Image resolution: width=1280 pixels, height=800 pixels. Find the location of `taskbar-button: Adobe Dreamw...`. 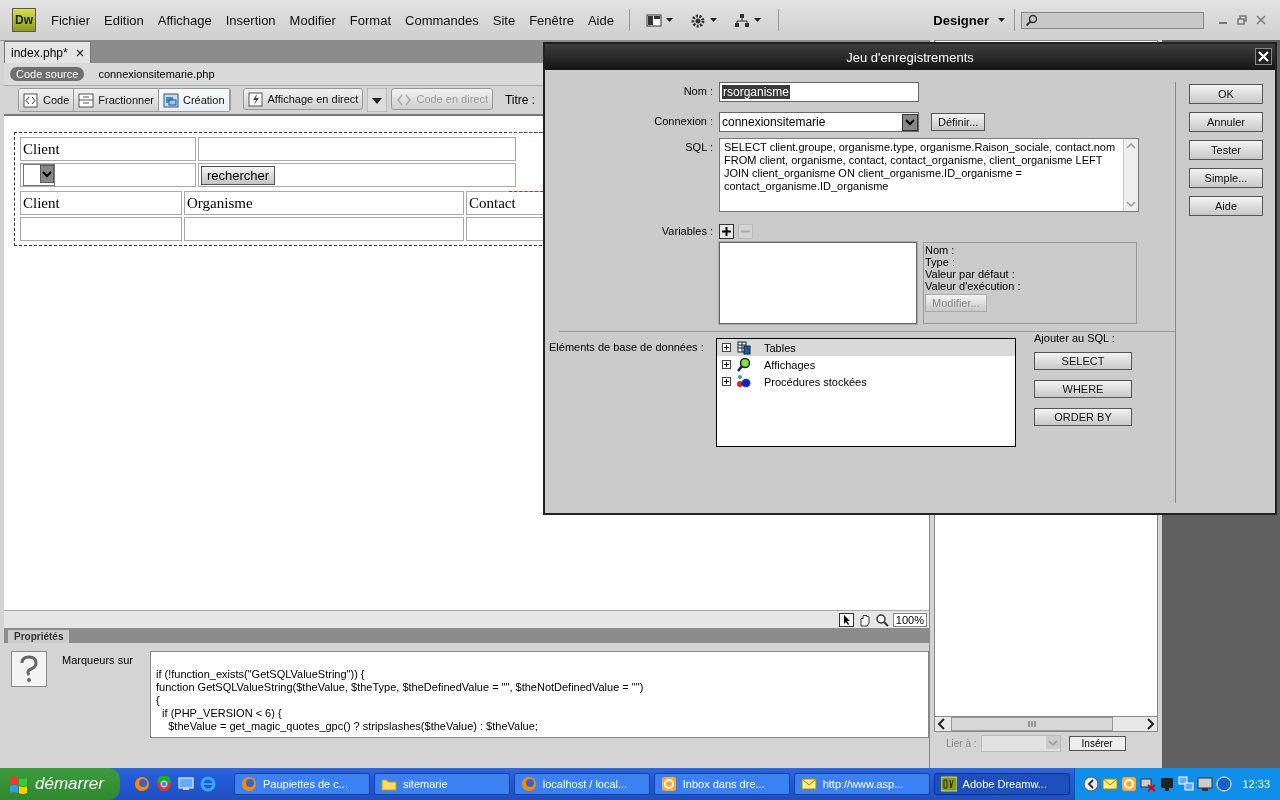

taskbar-button: Adobe Dreamw... is located at coordinates (1001, 784).